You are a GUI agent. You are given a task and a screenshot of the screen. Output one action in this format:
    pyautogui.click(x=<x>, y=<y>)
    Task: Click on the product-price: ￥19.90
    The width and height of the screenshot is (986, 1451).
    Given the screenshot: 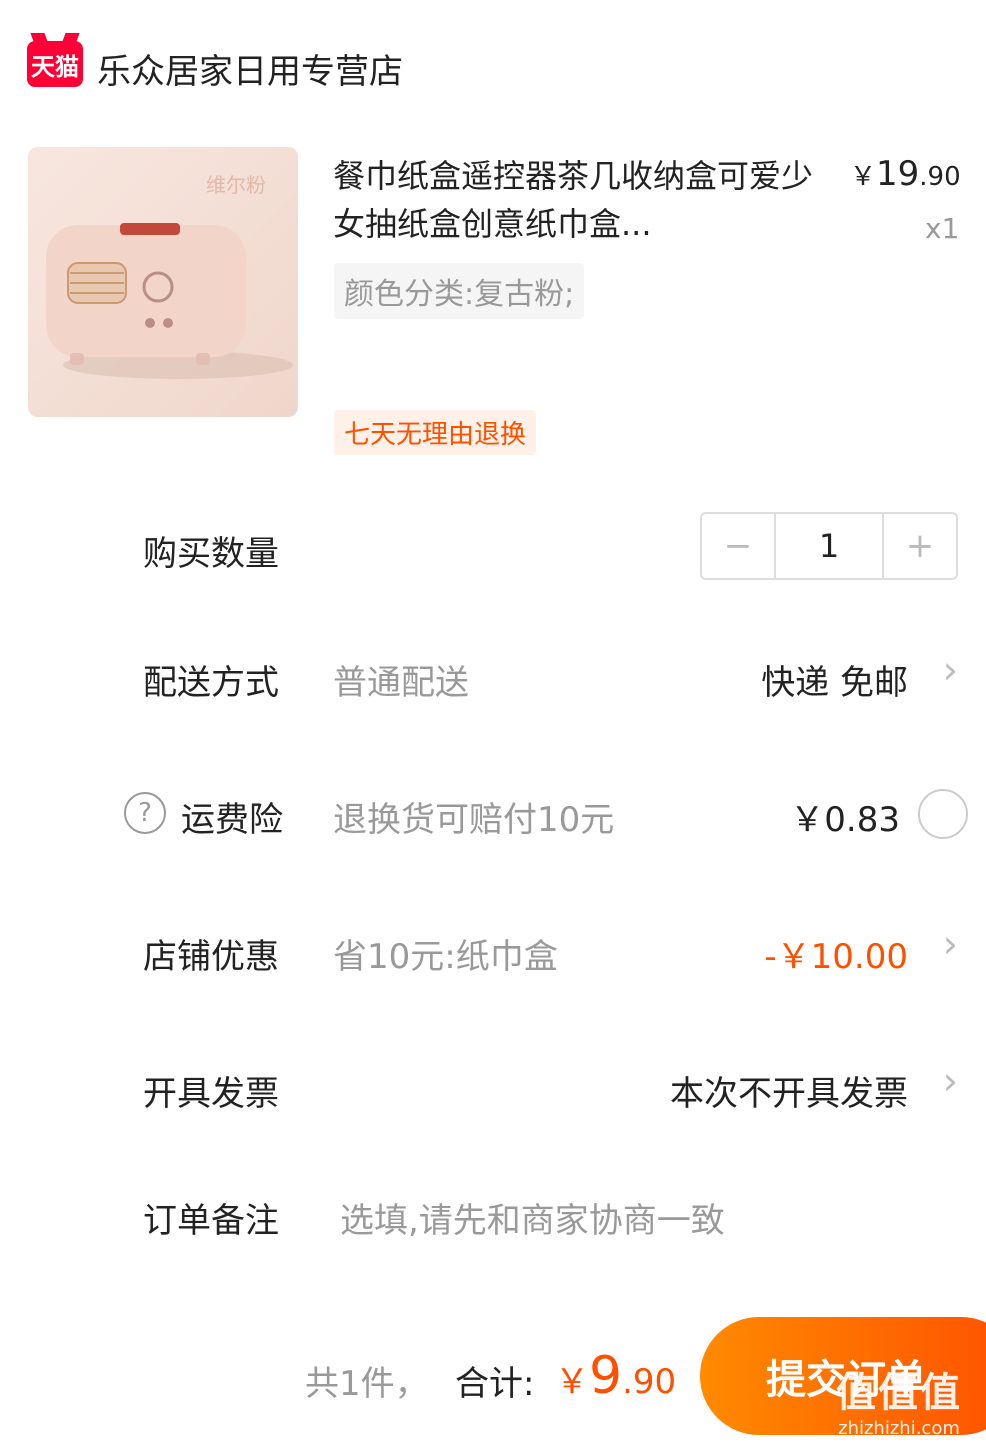 What is the action you would take?
    pyautogui.click(x=905, y=174)
    